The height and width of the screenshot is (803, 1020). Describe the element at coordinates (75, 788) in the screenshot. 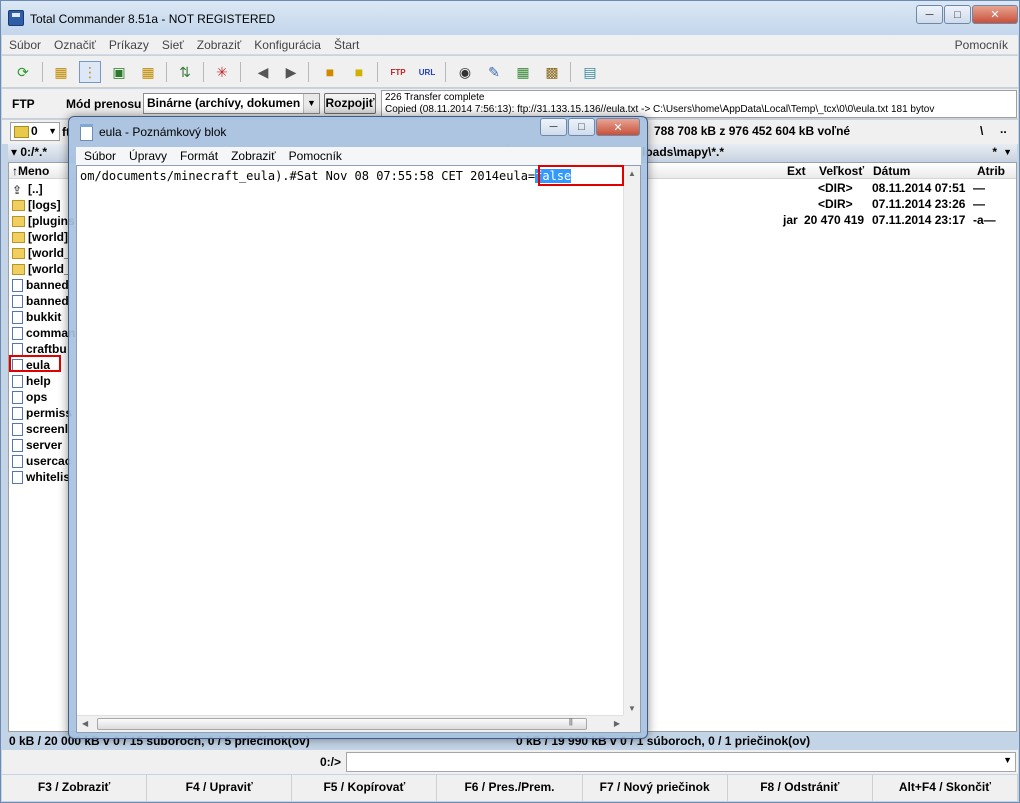

I see `f3-view-button: F3 / Zobraziť` at that location.